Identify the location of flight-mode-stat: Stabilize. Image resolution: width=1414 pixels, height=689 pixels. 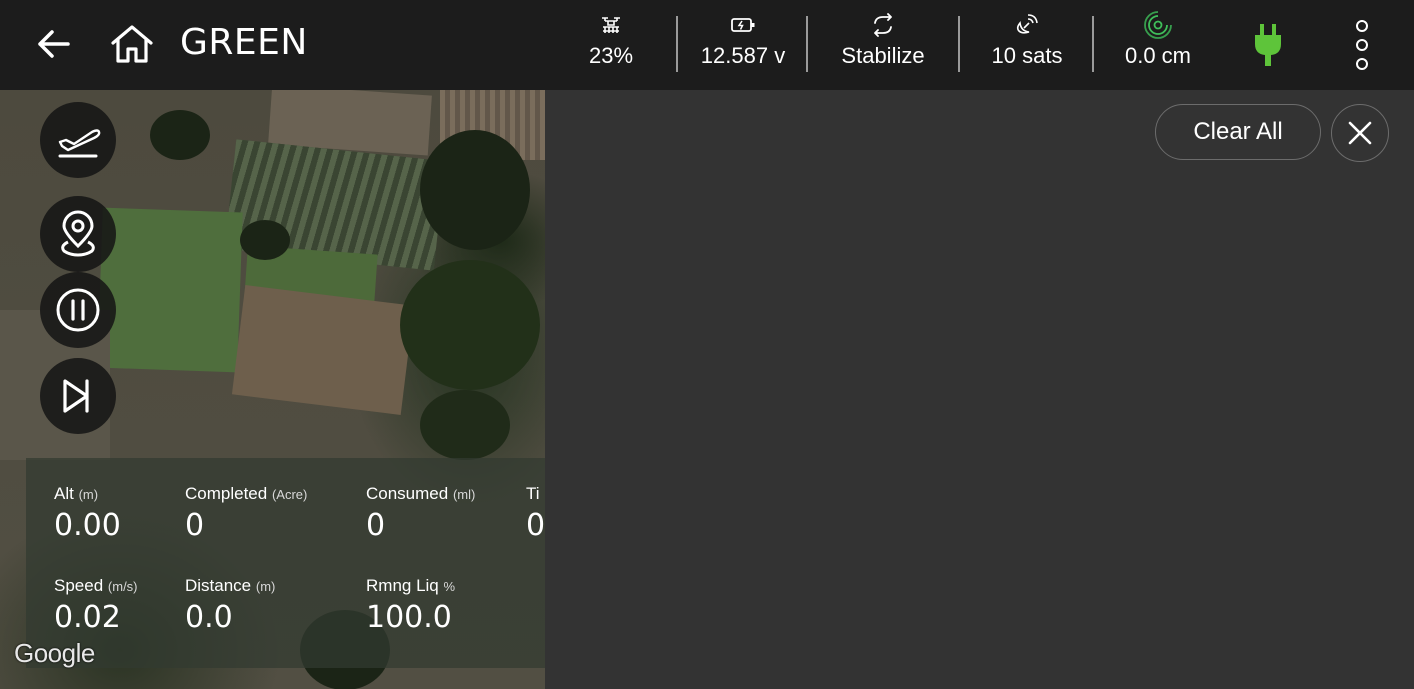
(883, 45).